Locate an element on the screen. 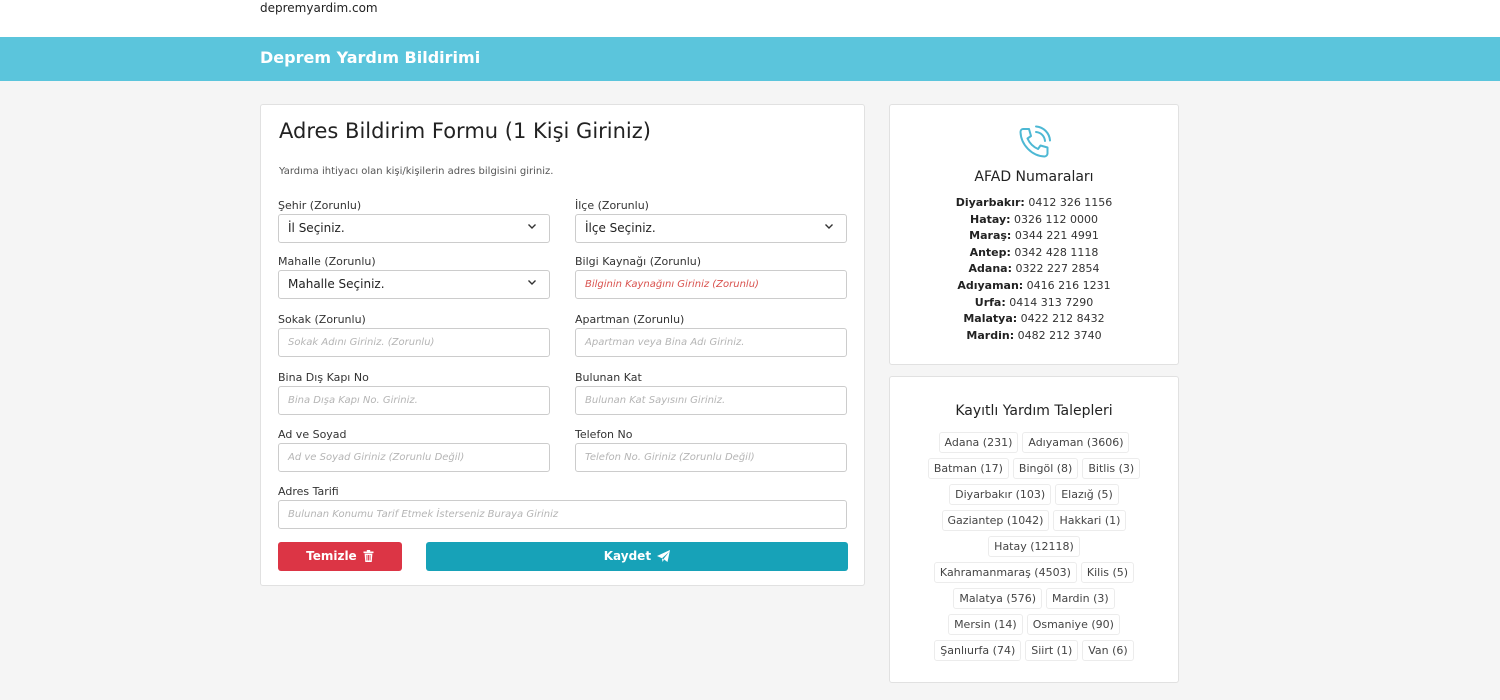  name-label: Ad ve Soyad is located at coordinates (312, 434).